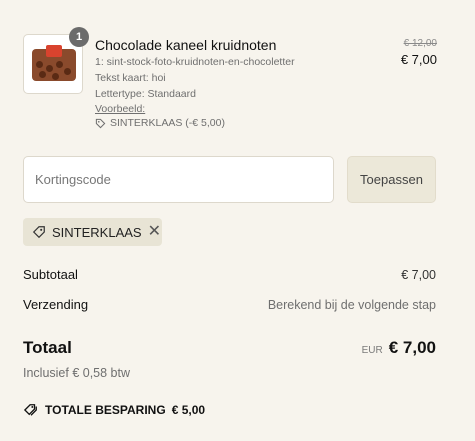 The height and width of the screenshot is (441, 475). I want to click on shipping-row: Verzending Berekend bij de volgende stap, so click(229, 304).